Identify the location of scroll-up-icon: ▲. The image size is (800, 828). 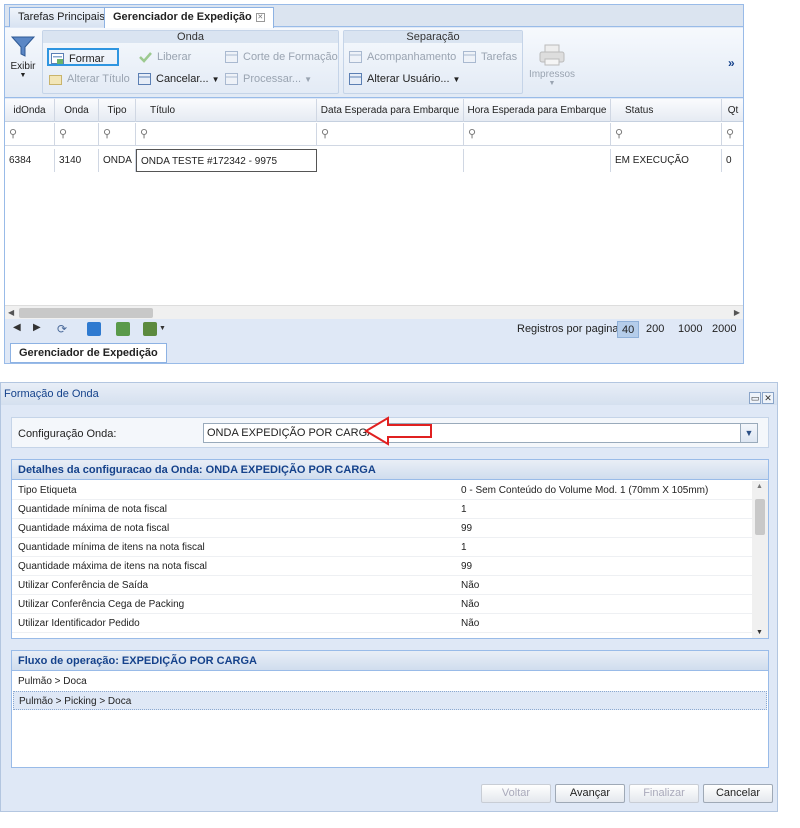
(759, 486).